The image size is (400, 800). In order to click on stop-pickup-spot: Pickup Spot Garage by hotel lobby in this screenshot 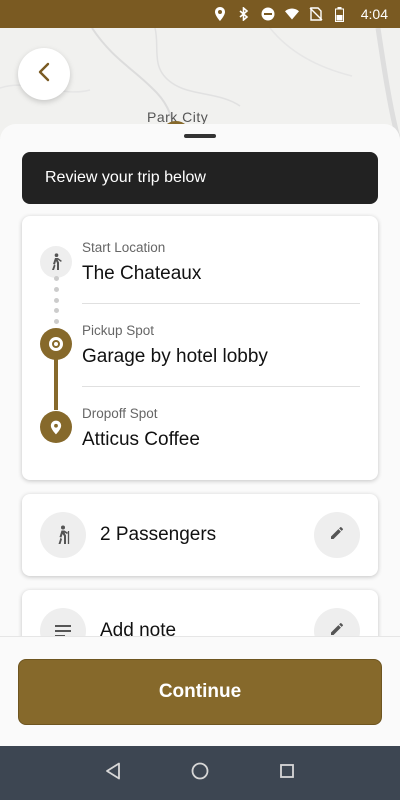, I will do `click(221, 345)`.